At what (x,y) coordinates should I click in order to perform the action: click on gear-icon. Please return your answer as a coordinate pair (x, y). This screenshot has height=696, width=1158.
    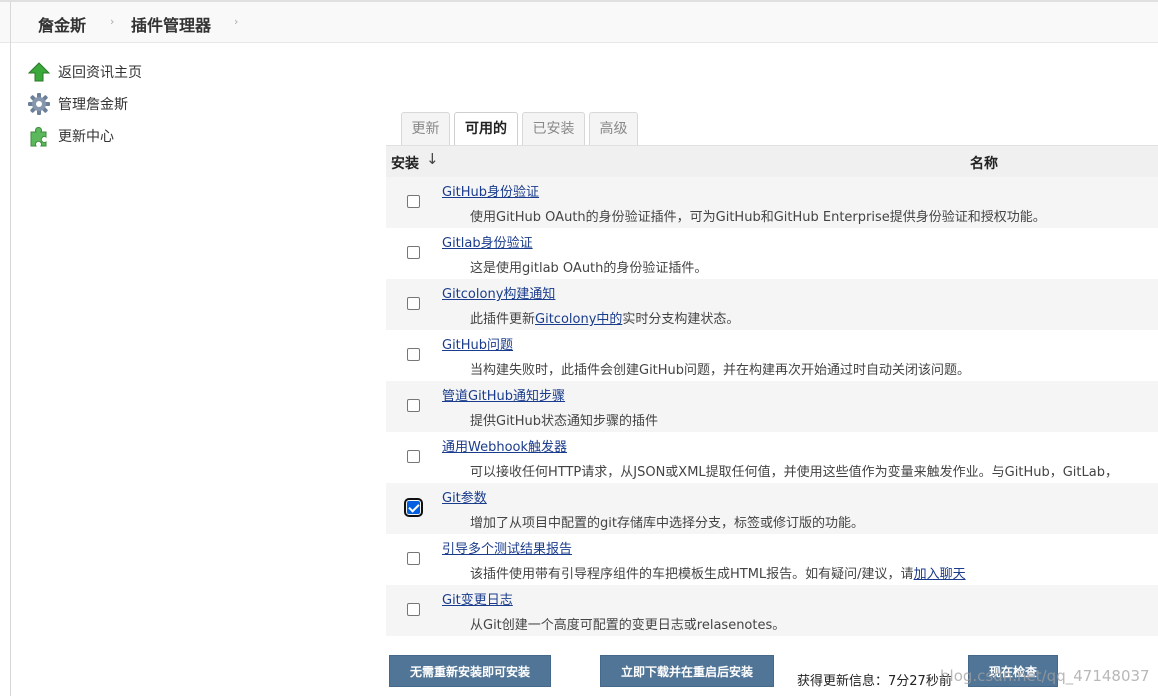
    Looking at the image, I should click on (39, 104).